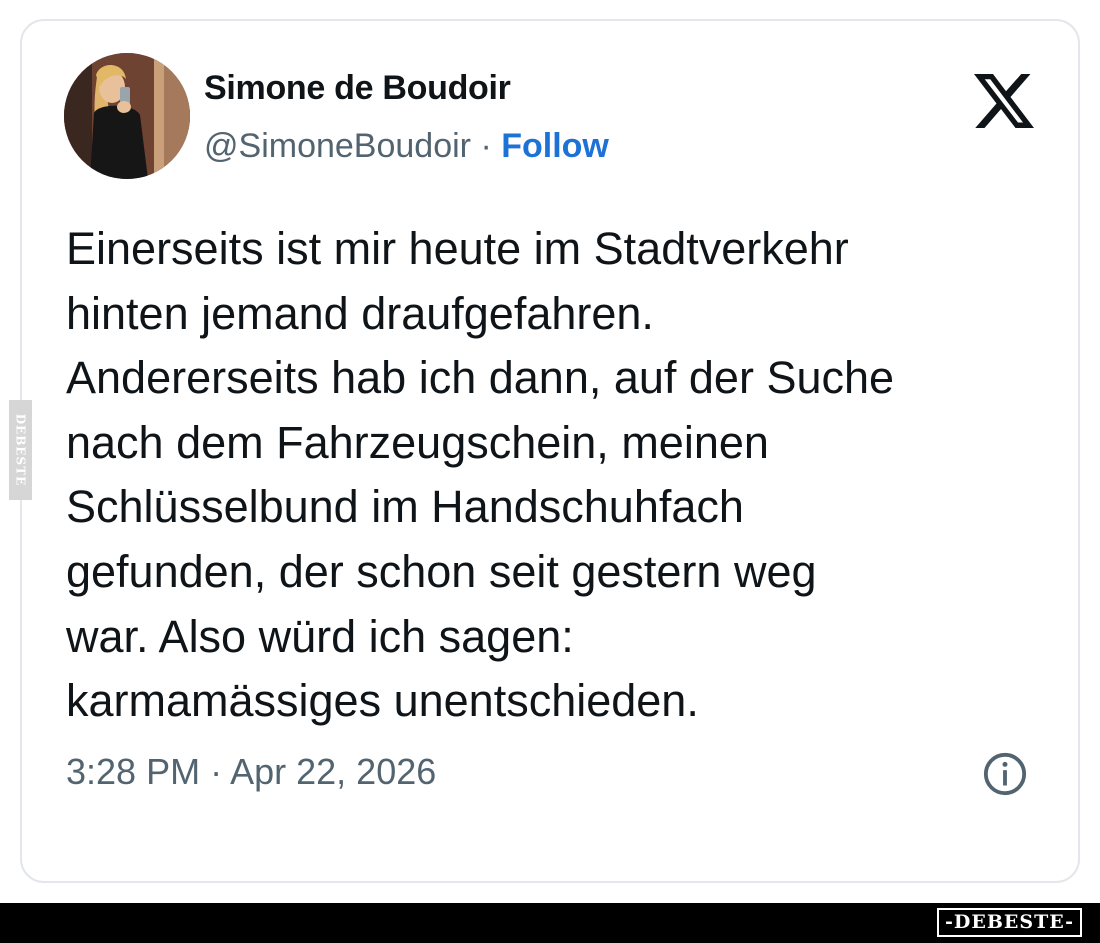 The width and height of the screenshot is (1100, 943). I want to click on tweet-time: 3:28 PM, so click(133, 771).